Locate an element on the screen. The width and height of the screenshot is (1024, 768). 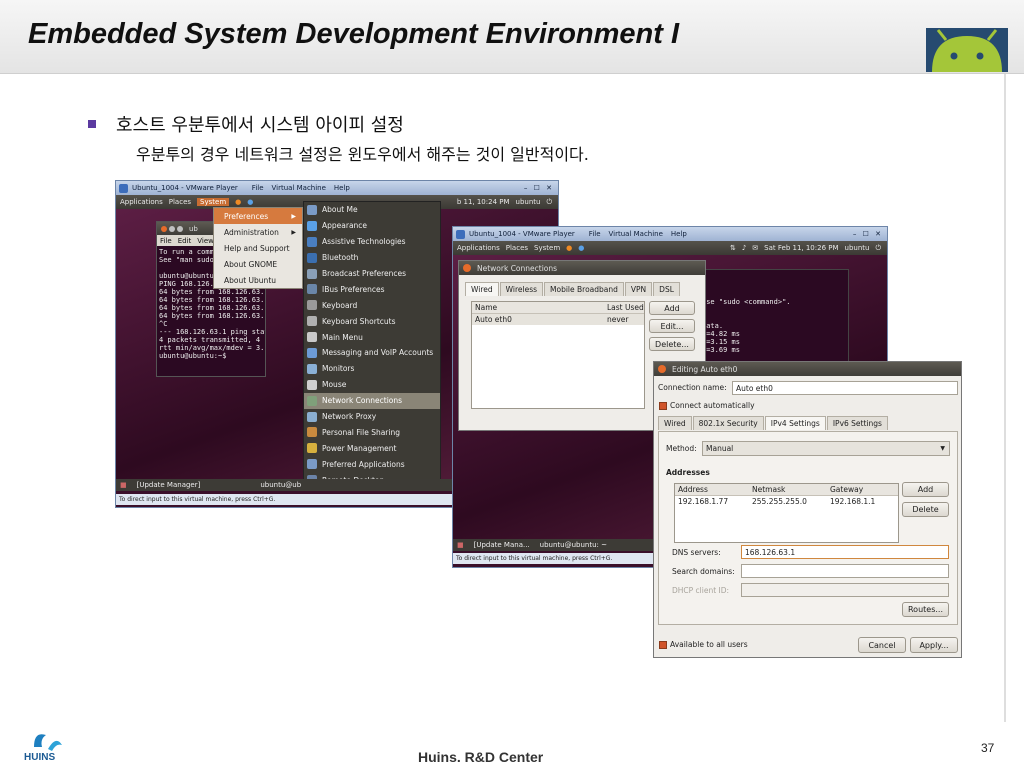
pref-item-about-me: About Me is located at coordinates (372, 210).